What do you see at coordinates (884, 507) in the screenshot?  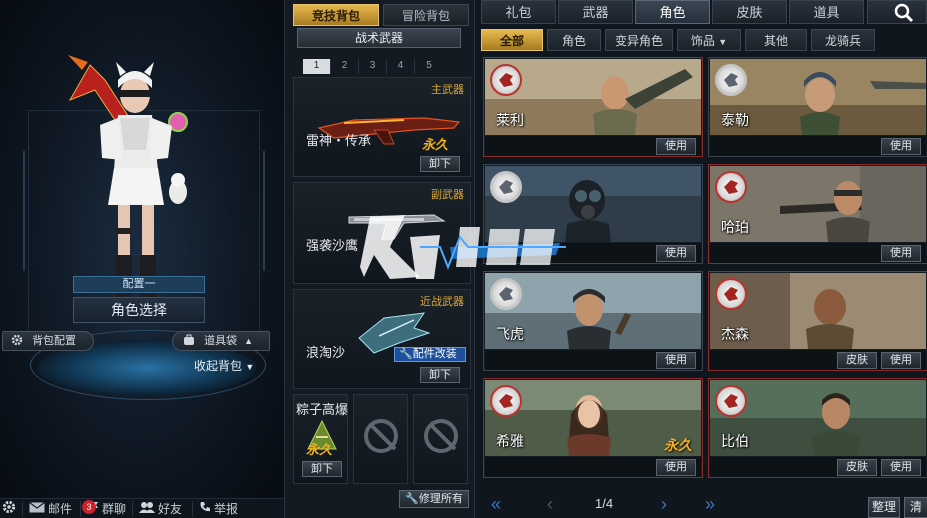 I see `sort-button: 整理` at bounding box center [884, 507].